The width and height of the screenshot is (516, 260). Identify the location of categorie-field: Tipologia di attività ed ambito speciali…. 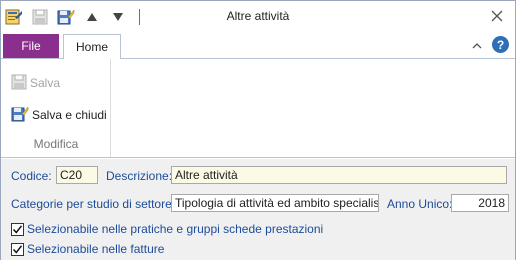
(275, 203).